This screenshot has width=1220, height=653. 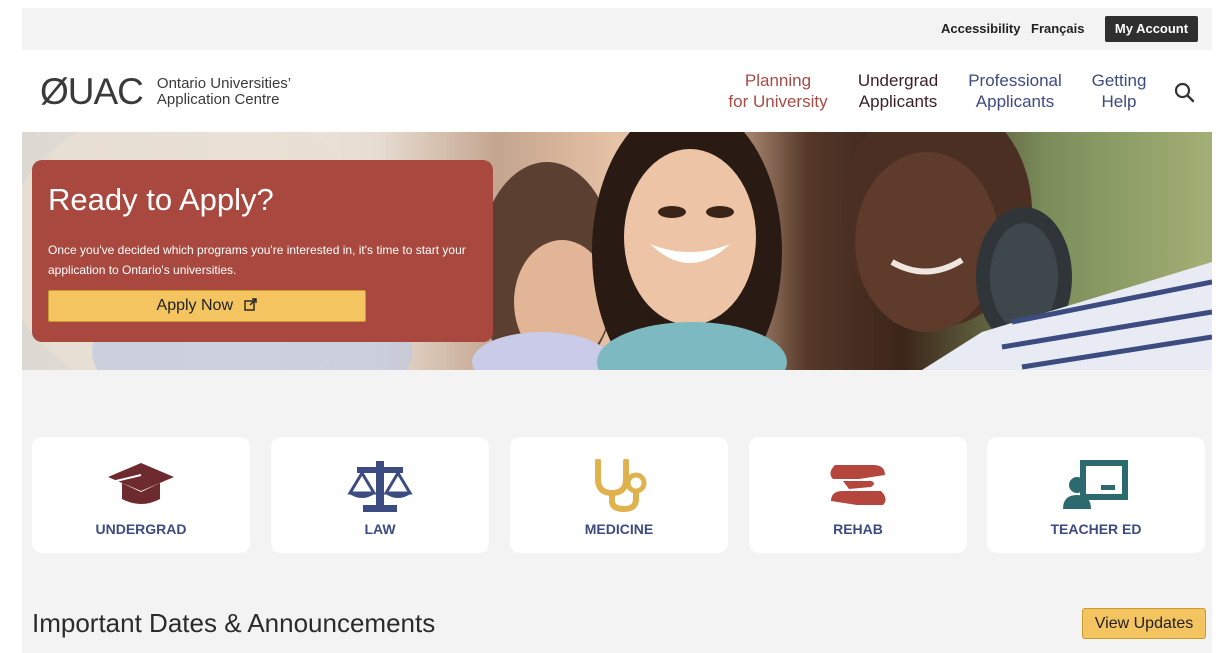 I want to click on apply-now-button: Apply Now, so click(x=207, y=306).